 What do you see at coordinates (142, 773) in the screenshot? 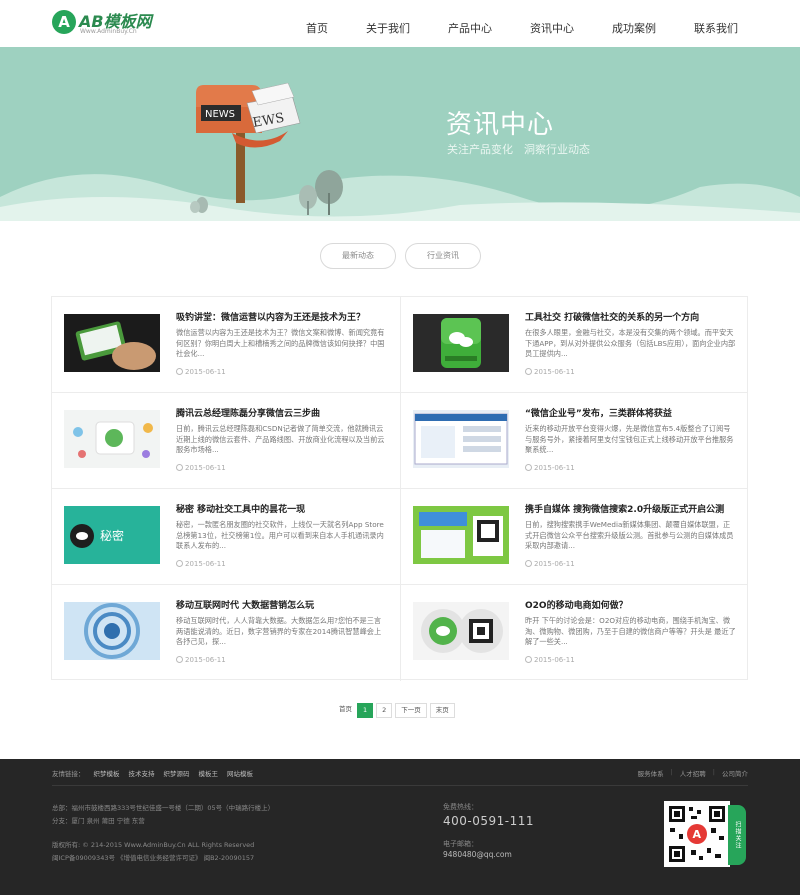
I see `friend-link: 技术支持` at bounding box center [142, 773].